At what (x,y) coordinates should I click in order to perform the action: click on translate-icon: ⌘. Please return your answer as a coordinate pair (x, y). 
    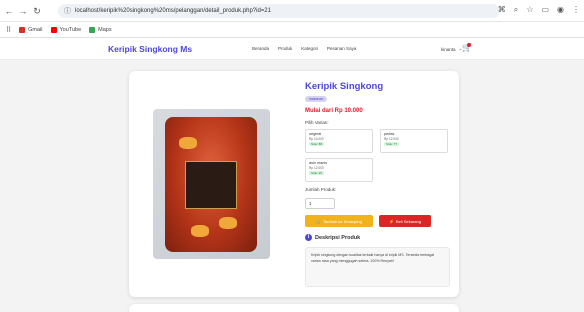
    Looking at the image, I should click on (502, 10).